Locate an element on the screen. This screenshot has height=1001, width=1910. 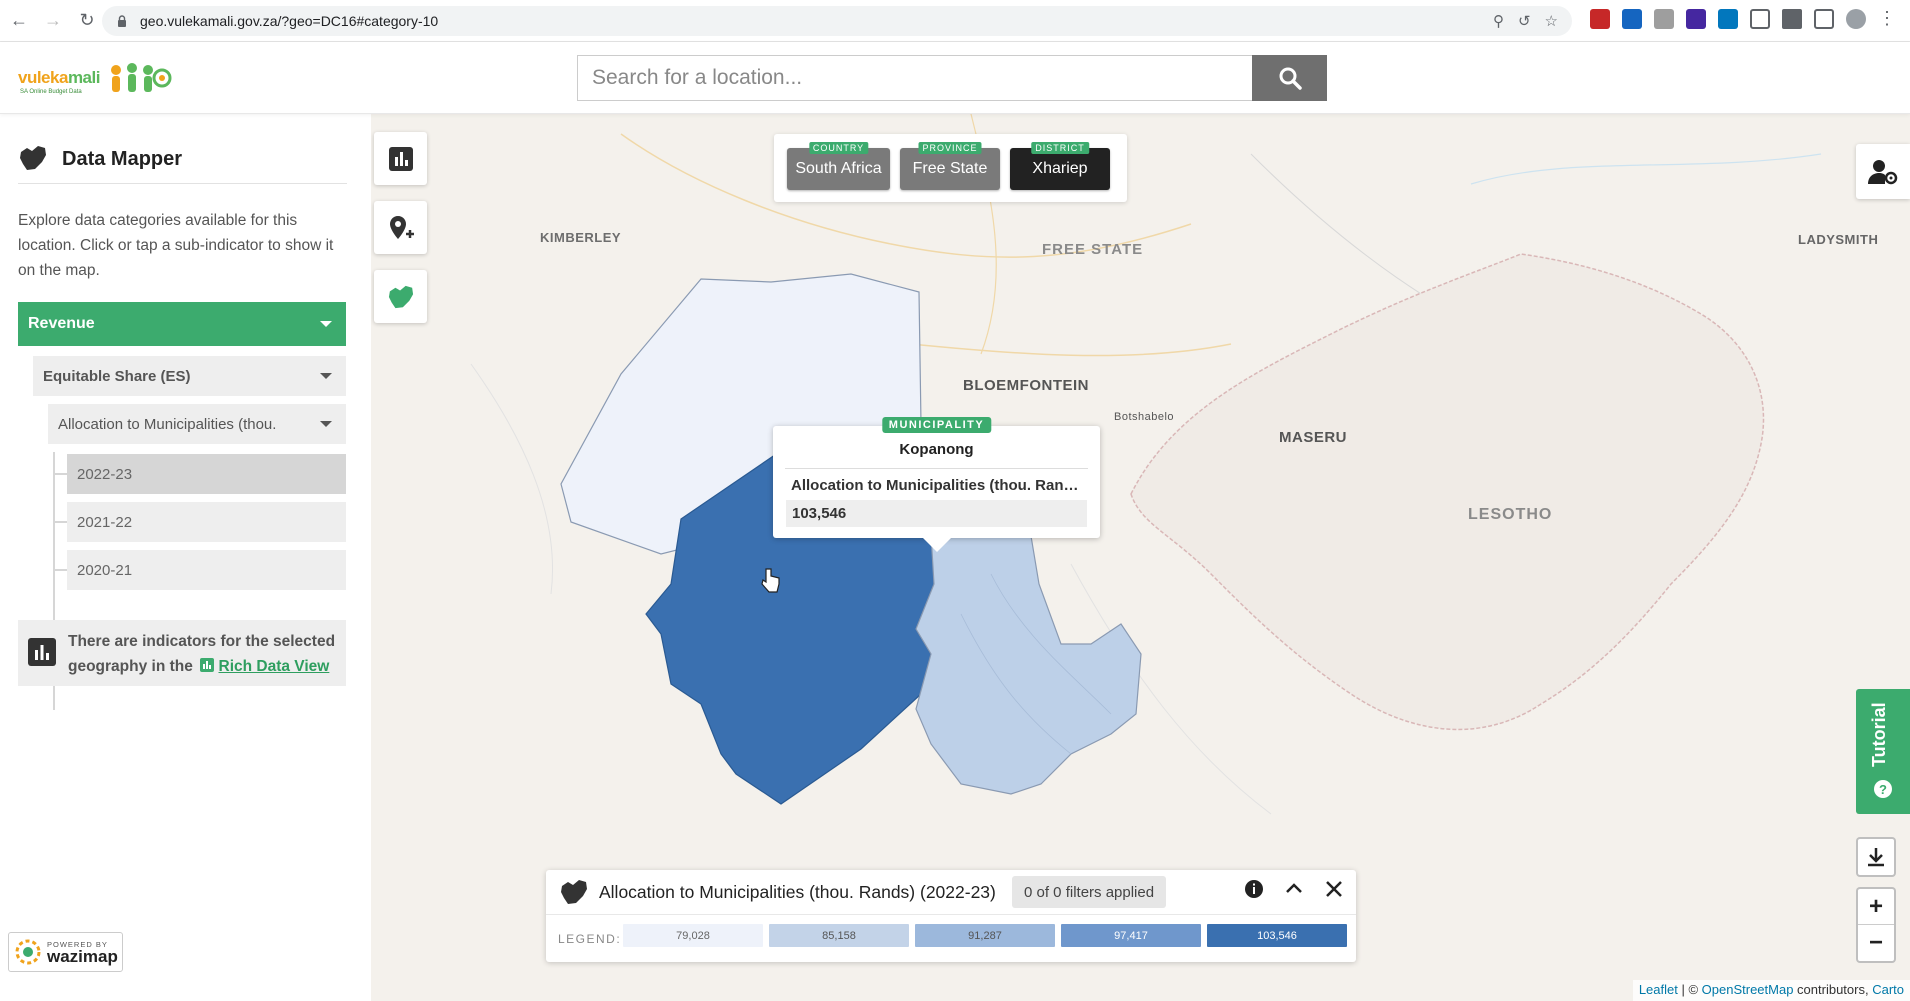
search-button is located at coordinates (1289, 78).